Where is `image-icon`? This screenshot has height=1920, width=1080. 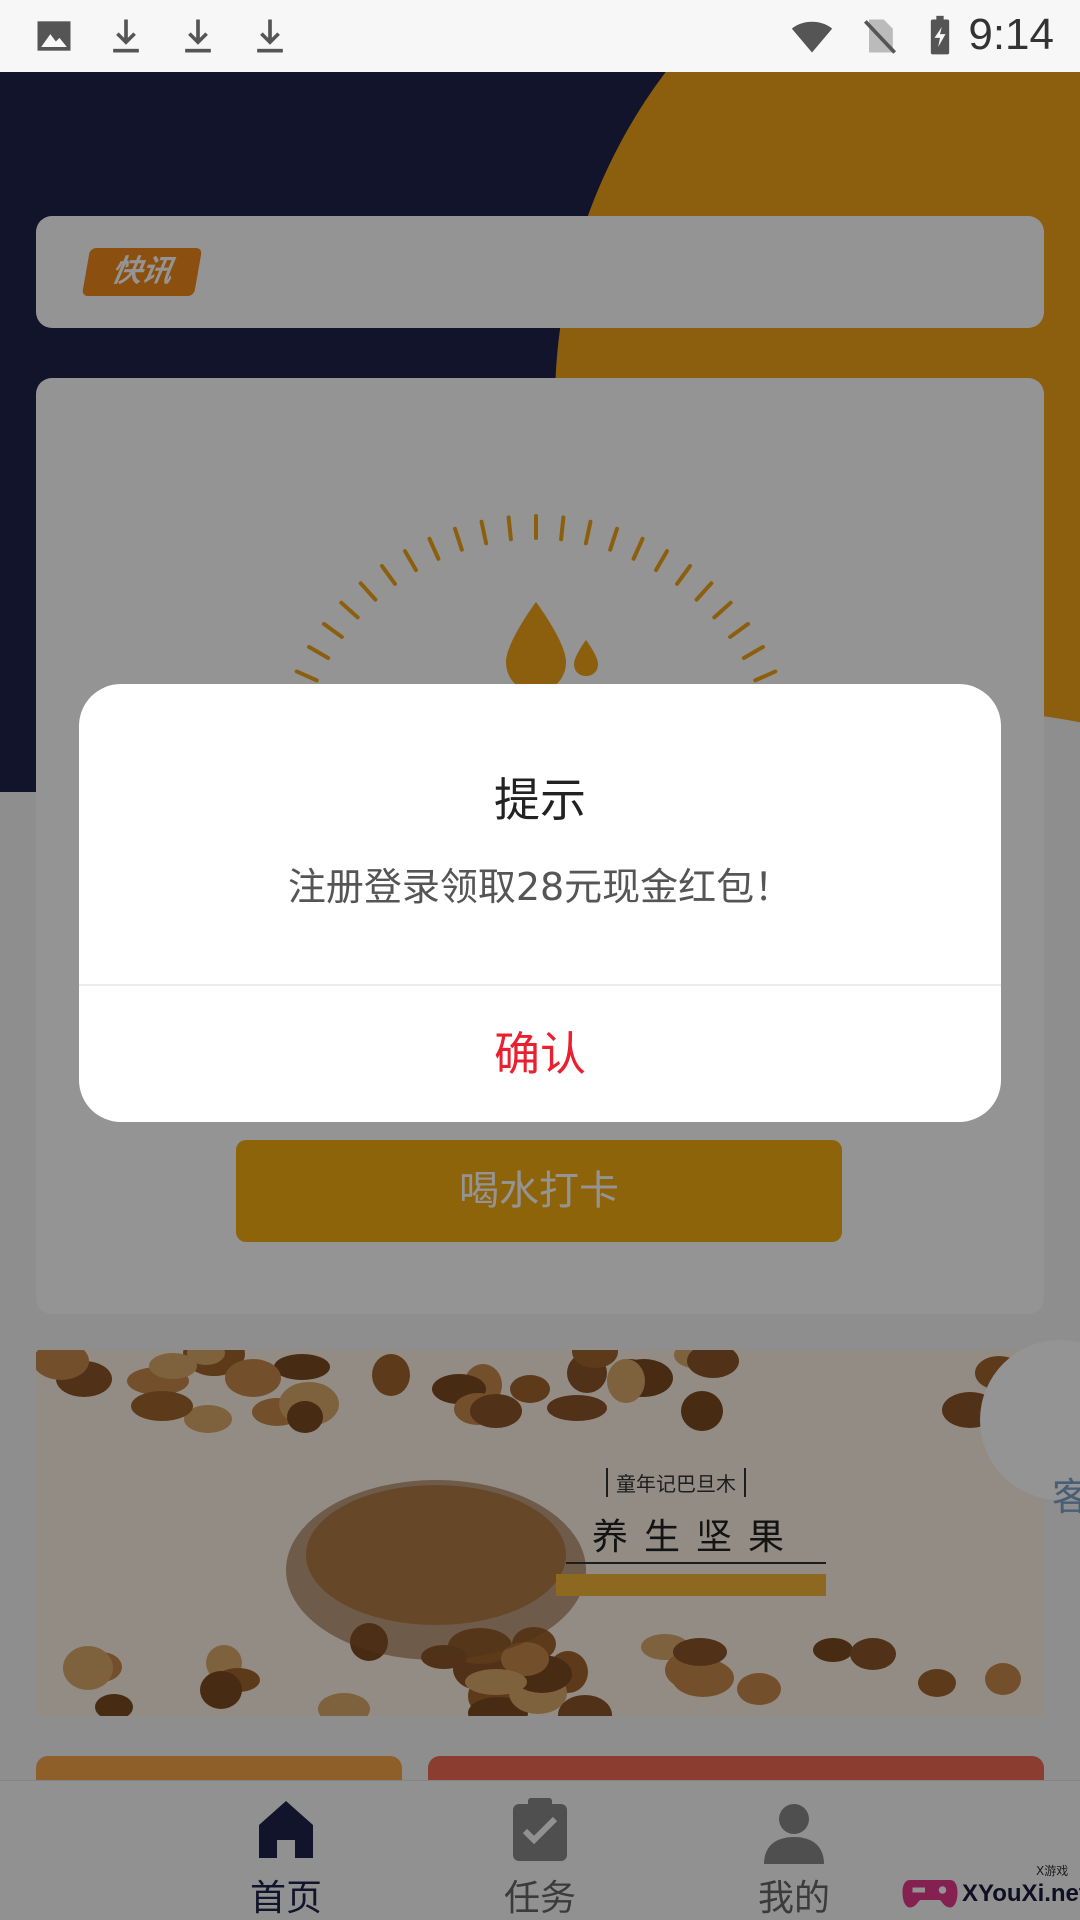 image-icon is located at coordinates (54, 36).